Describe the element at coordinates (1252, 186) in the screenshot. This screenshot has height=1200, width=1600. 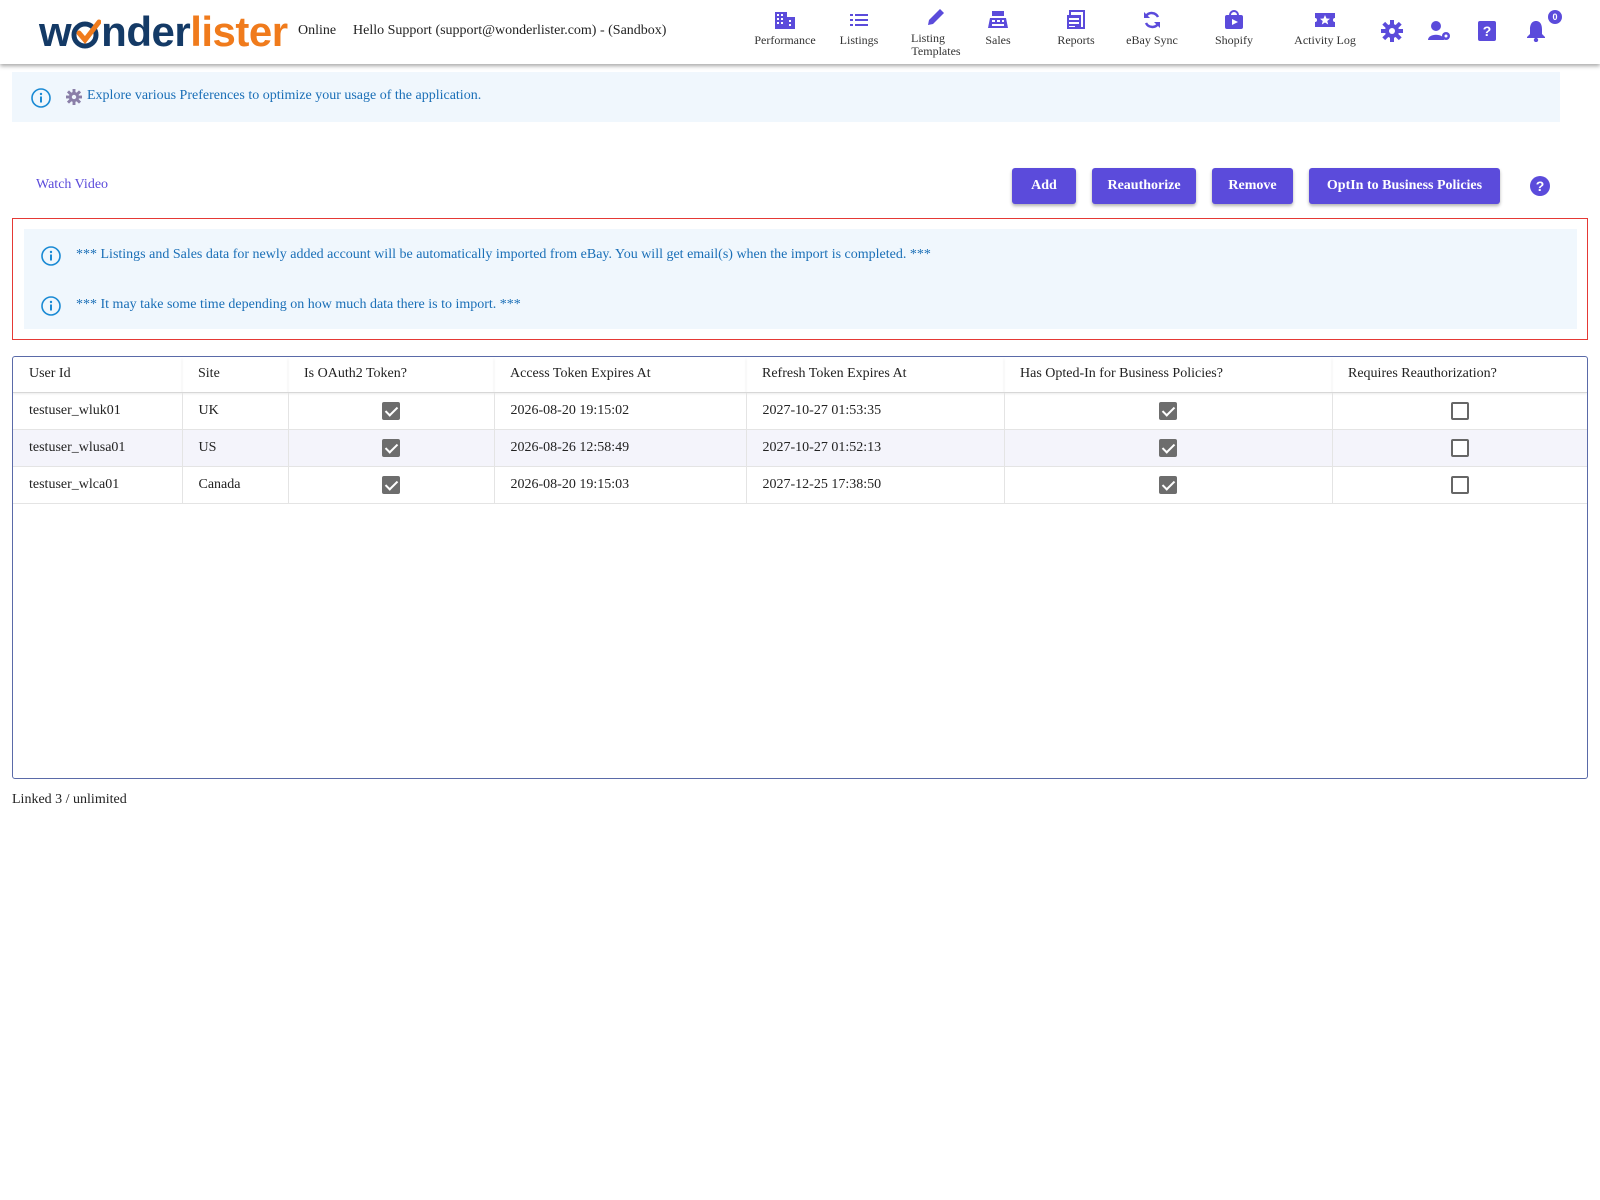
I see `remove-button: Remove` at that location.